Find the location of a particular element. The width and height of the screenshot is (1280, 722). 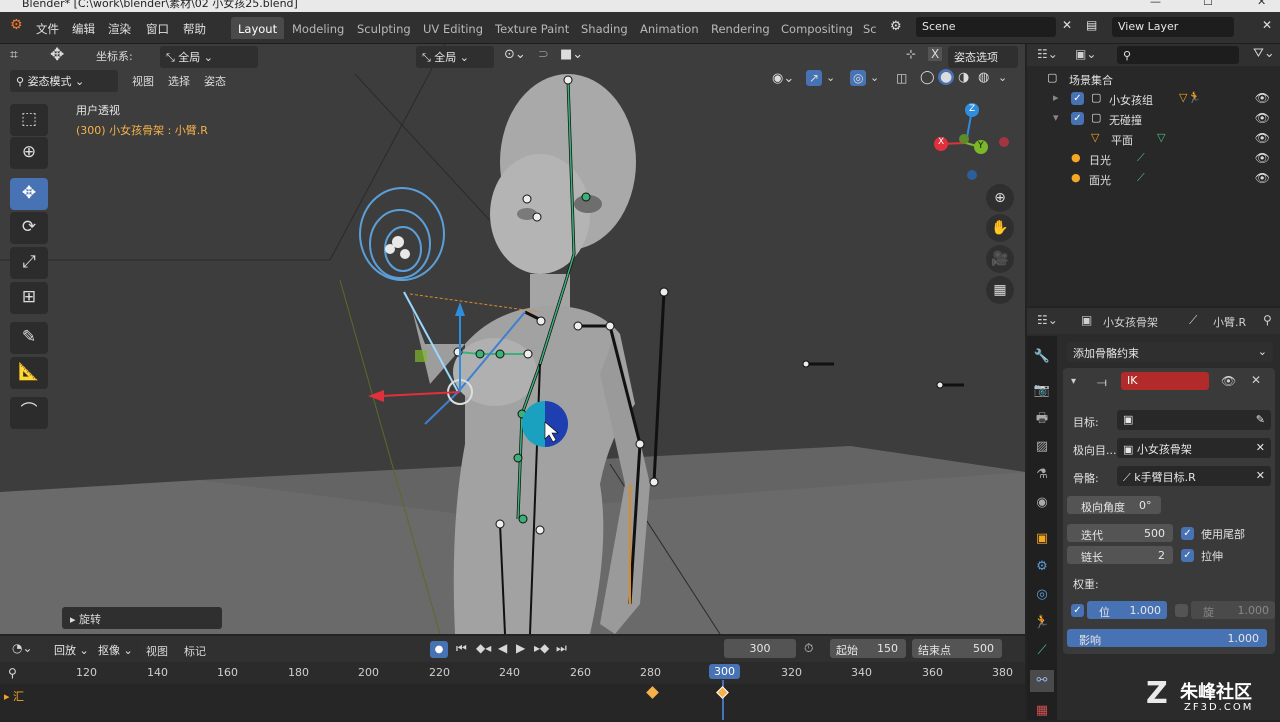

gizmo-x-label: X is located at coordinates (941, 142).